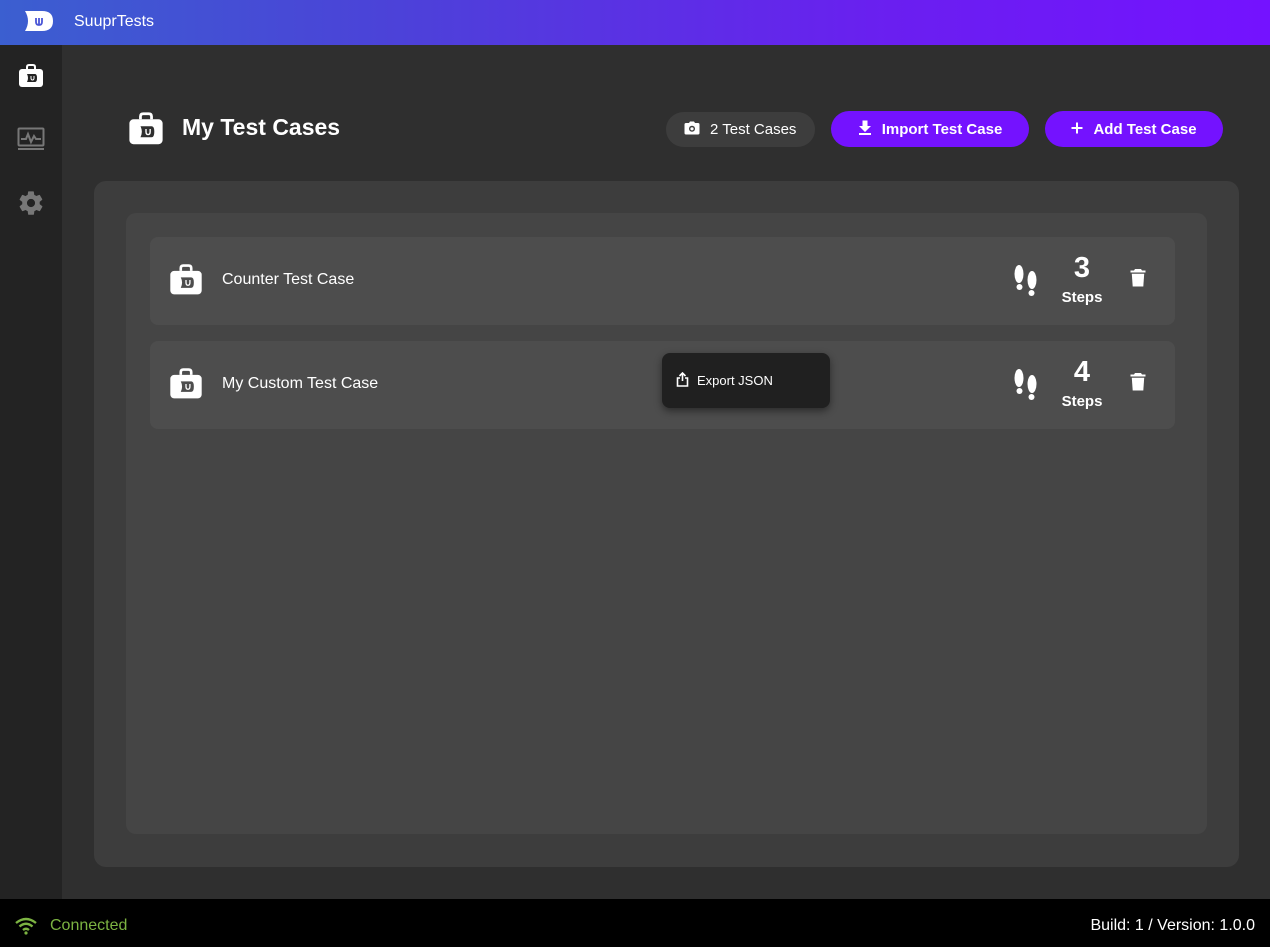 Image resolution: width=1270 pixels, height=947 pixels. I want to click on status-bar, so click(635, 923).